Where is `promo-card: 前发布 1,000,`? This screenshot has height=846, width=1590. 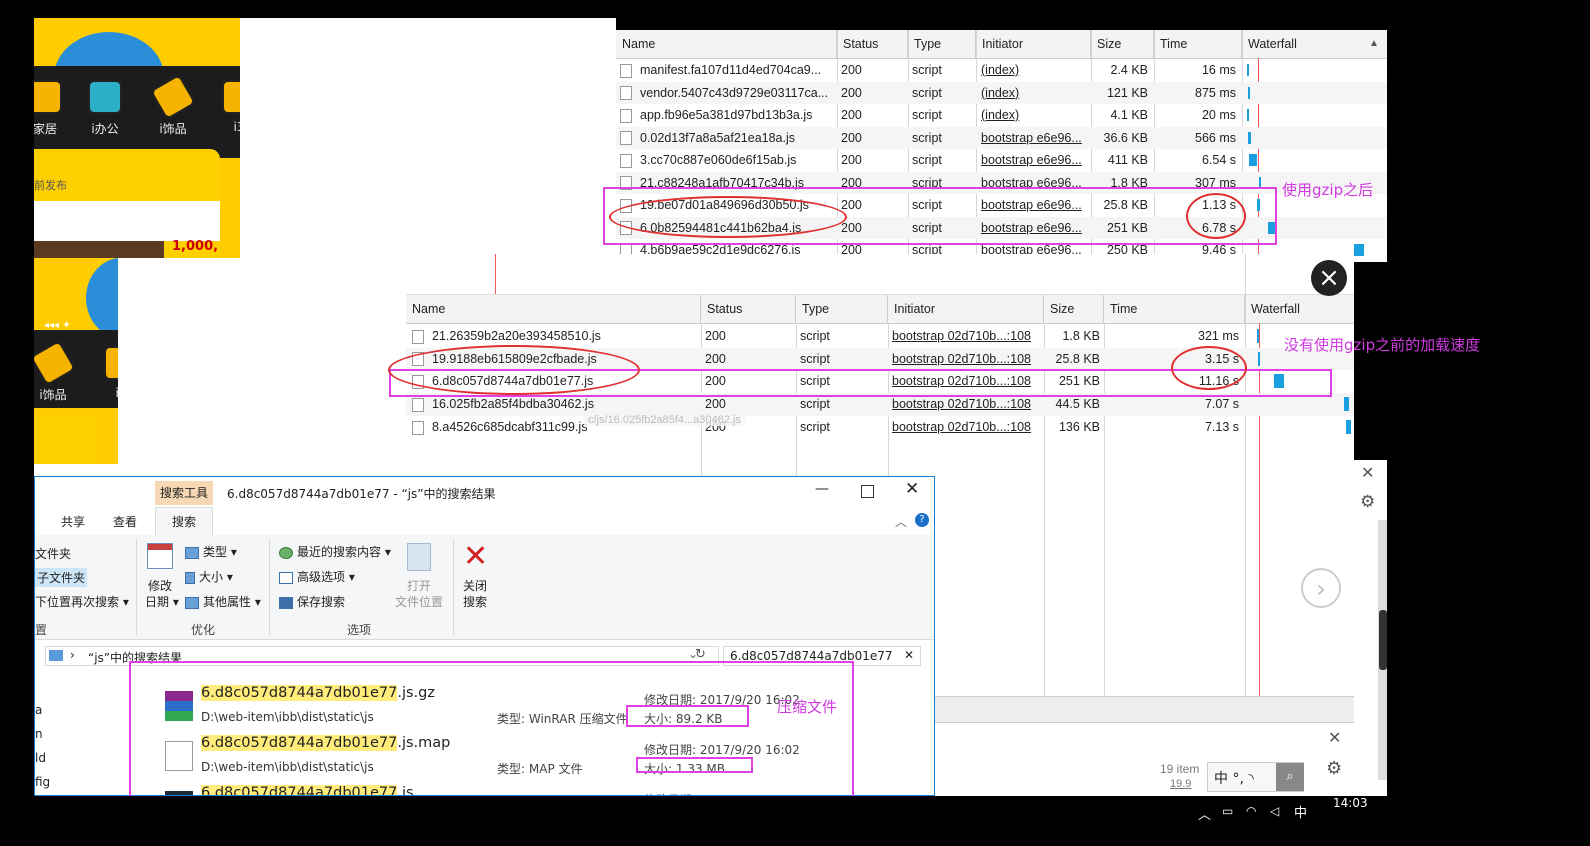
promo-card: 前发布 1,000, is located at coordinates (127, 203).